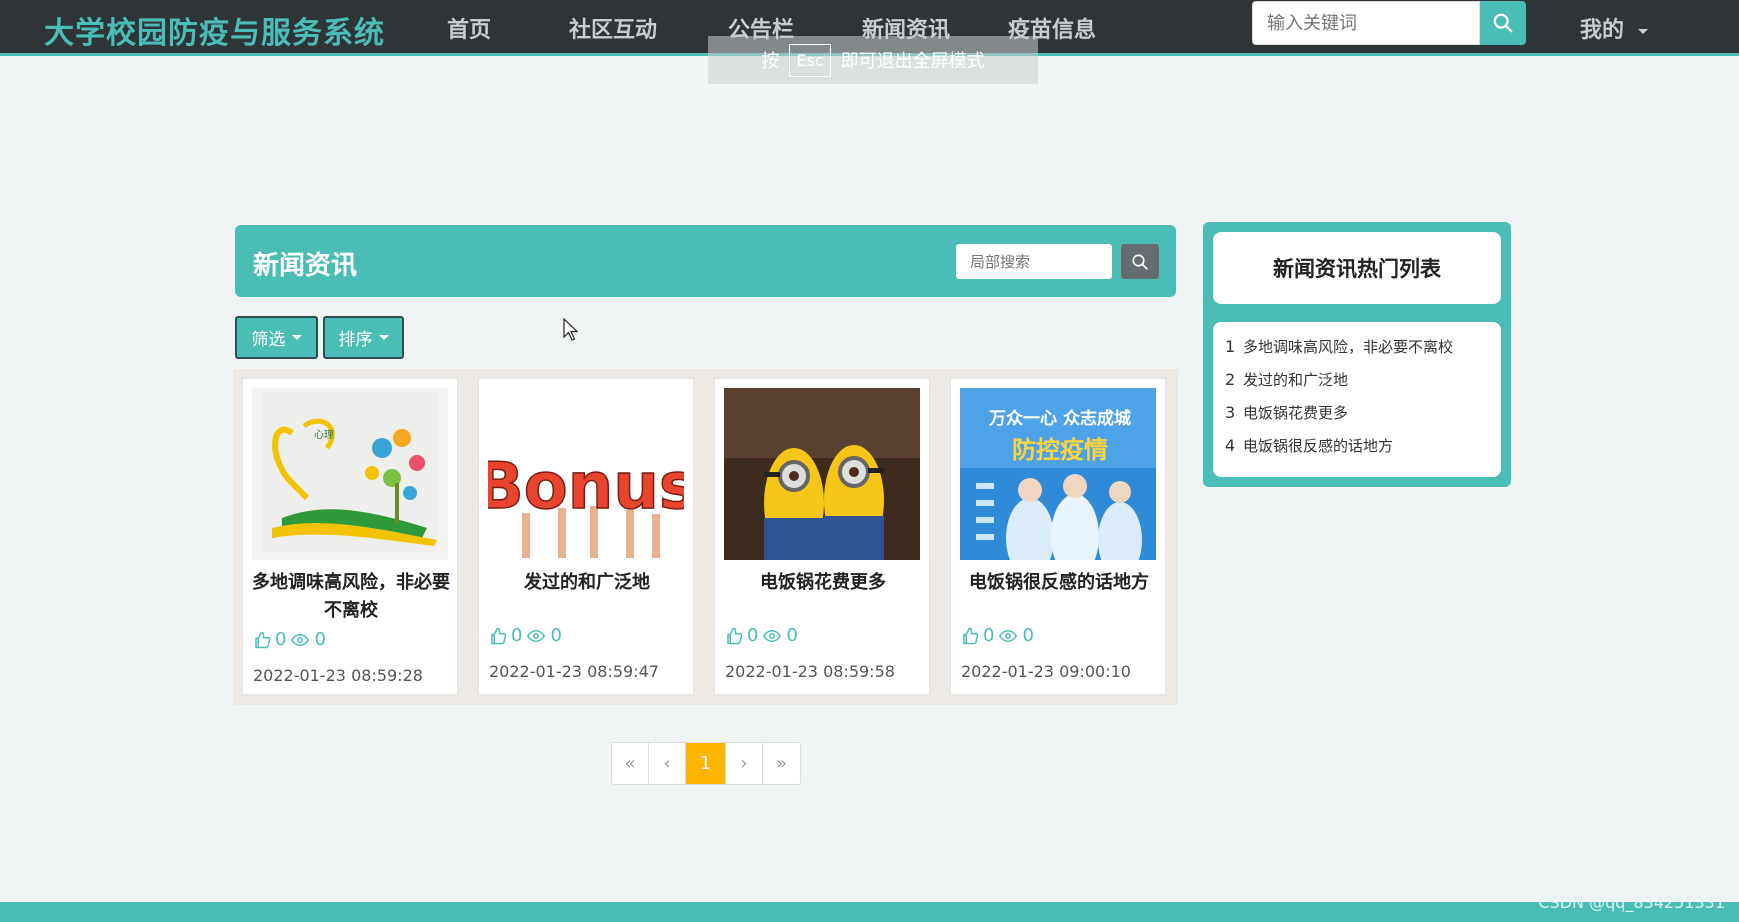 The width and height of the screenshot is (1739, 922). What do you see at coordinates (574, 671) in the screenshot?
I see `news-card-date: 2022-01-23 08:59:47` at bounding box center [574, 671].